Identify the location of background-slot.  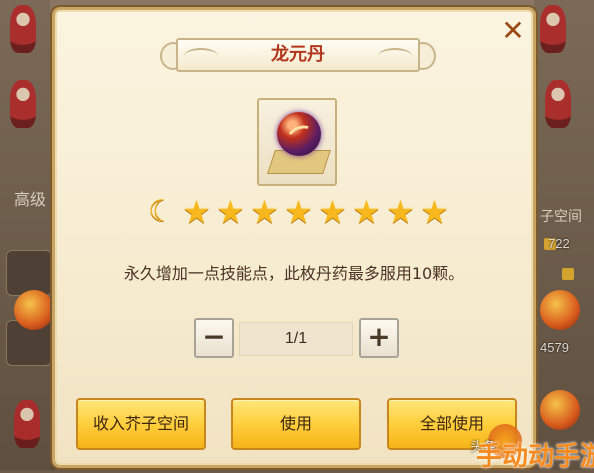
(29, 273).